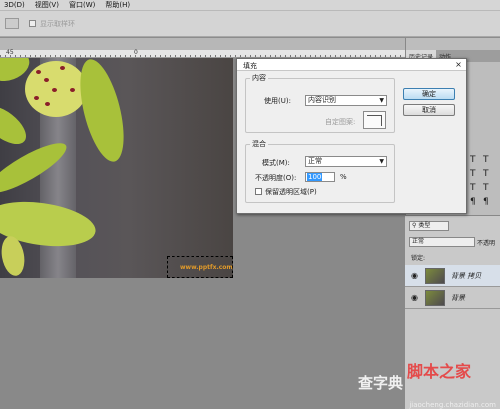  Describe the element at coordinates (259, 78) in the screenshot. I see `content-group-label: 内容` at that location.